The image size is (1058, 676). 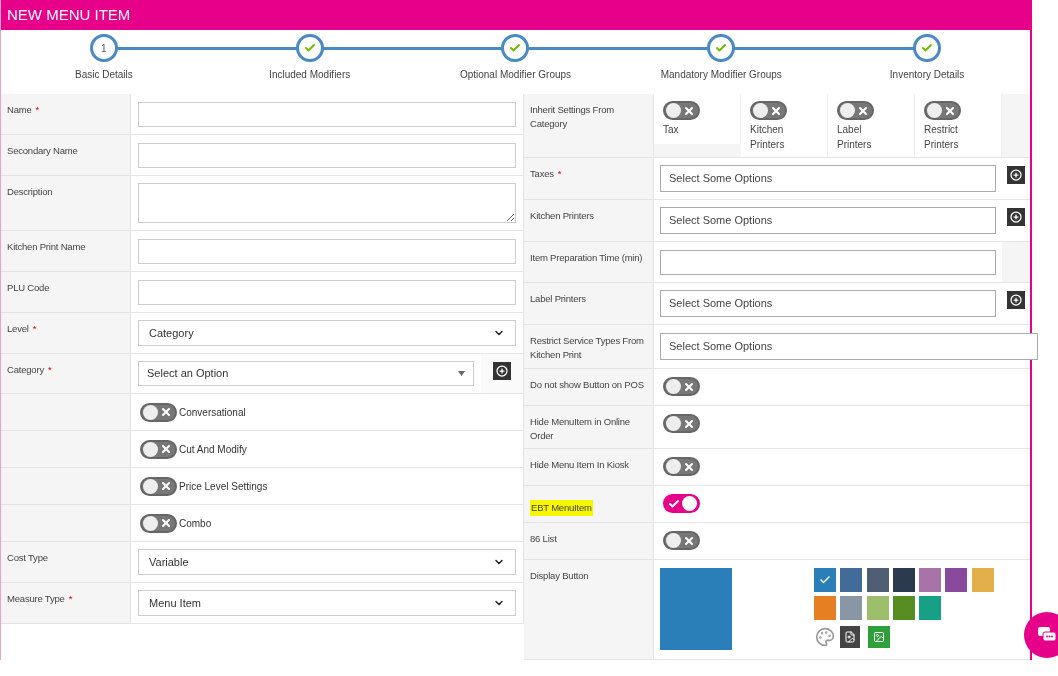 What do you see at coordinates (825, 637) in the screenshot?
I see `palette-icon` at bounding box center [825, 637].